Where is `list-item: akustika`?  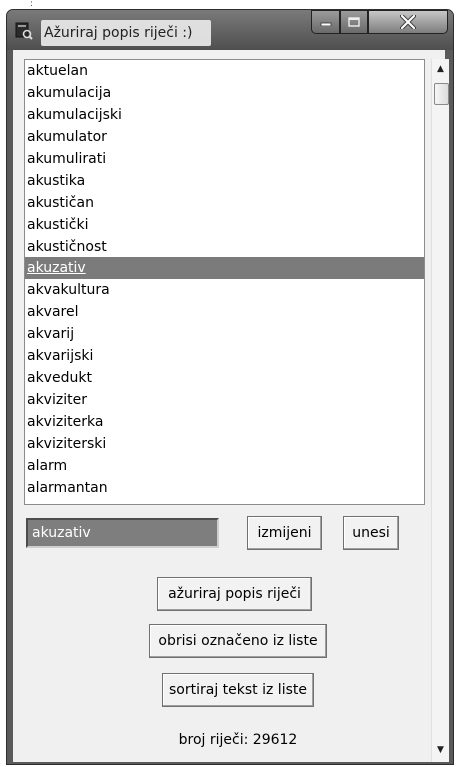
list-item: akustika is located at coordinates (224, 181).